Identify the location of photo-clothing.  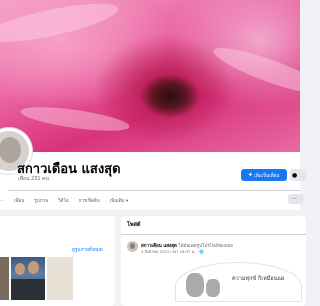
(28, 289).